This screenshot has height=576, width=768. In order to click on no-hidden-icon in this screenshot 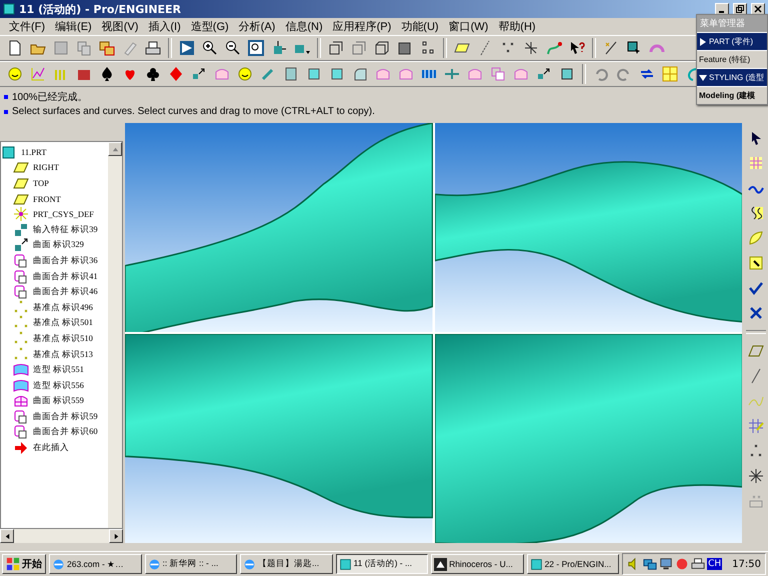, I will do `click(382, 48)`.